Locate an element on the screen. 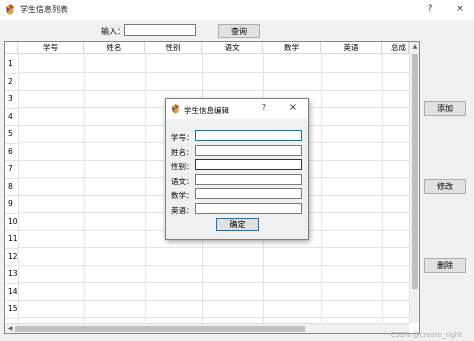 This screenshot has width=474, height=341. row-header: 15 is located at coordinates (11, 309).